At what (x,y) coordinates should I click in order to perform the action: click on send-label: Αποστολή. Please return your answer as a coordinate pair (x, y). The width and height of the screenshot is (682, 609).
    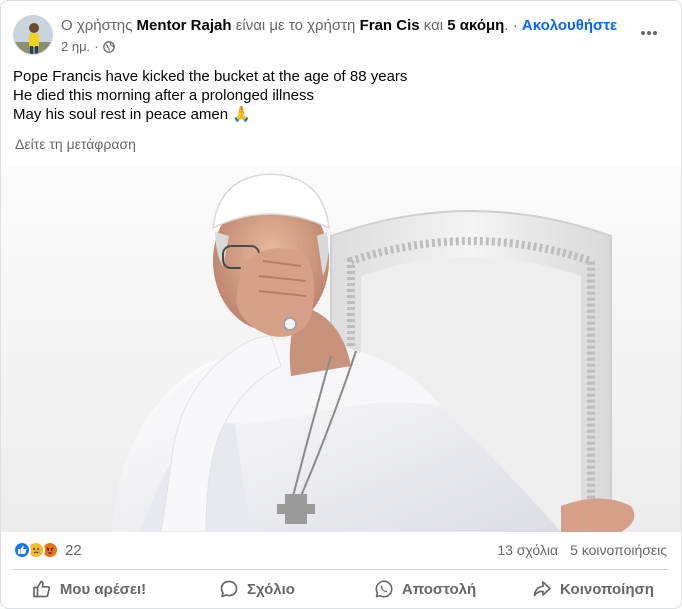
    Looking at the image, I should click on (439, 589).